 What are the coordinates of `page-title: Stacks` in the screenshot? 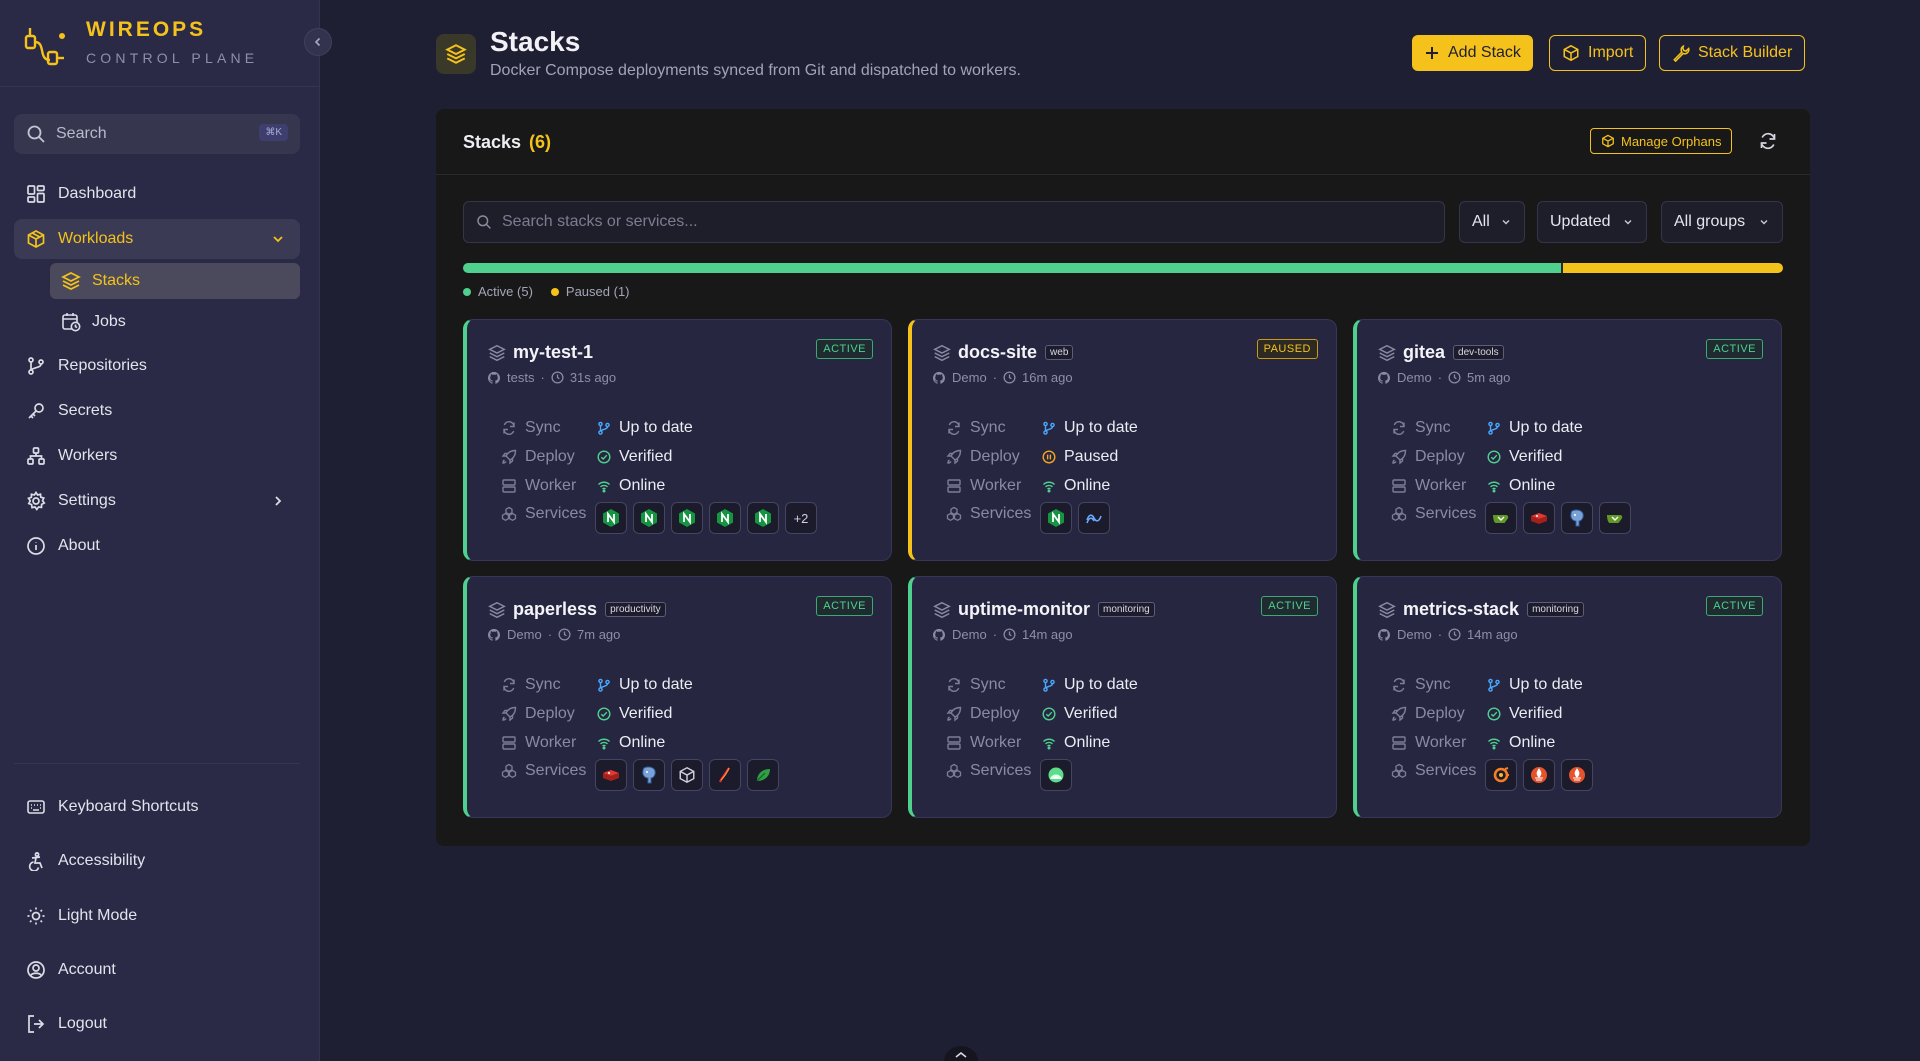 It's located at (535, 41).